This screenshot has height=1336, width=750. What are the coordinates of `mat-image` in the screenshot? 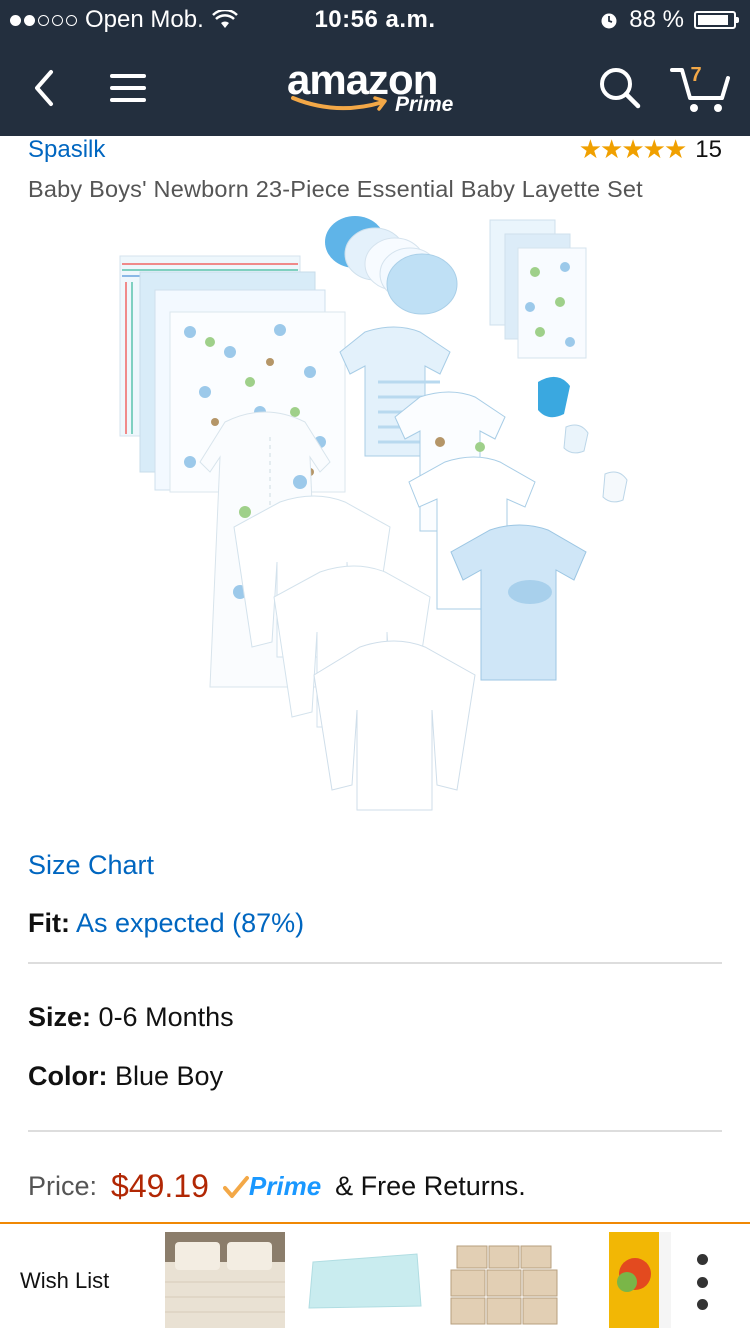 It's located at (365, 1280).